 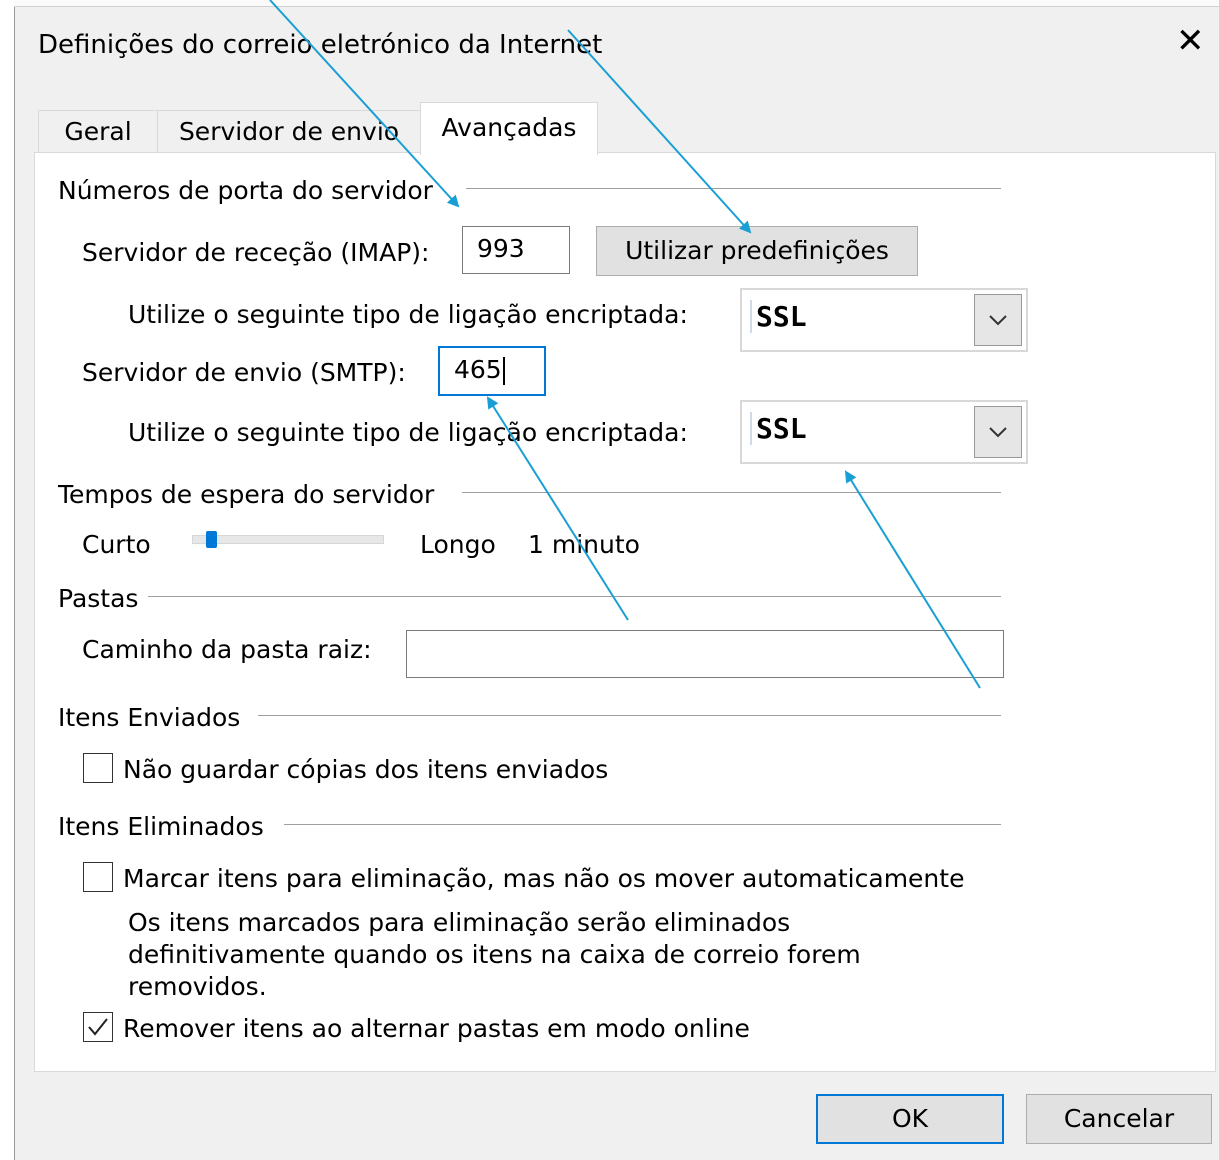 I want to click on group-label-folders: Pastas, so click(x=98, y=598).